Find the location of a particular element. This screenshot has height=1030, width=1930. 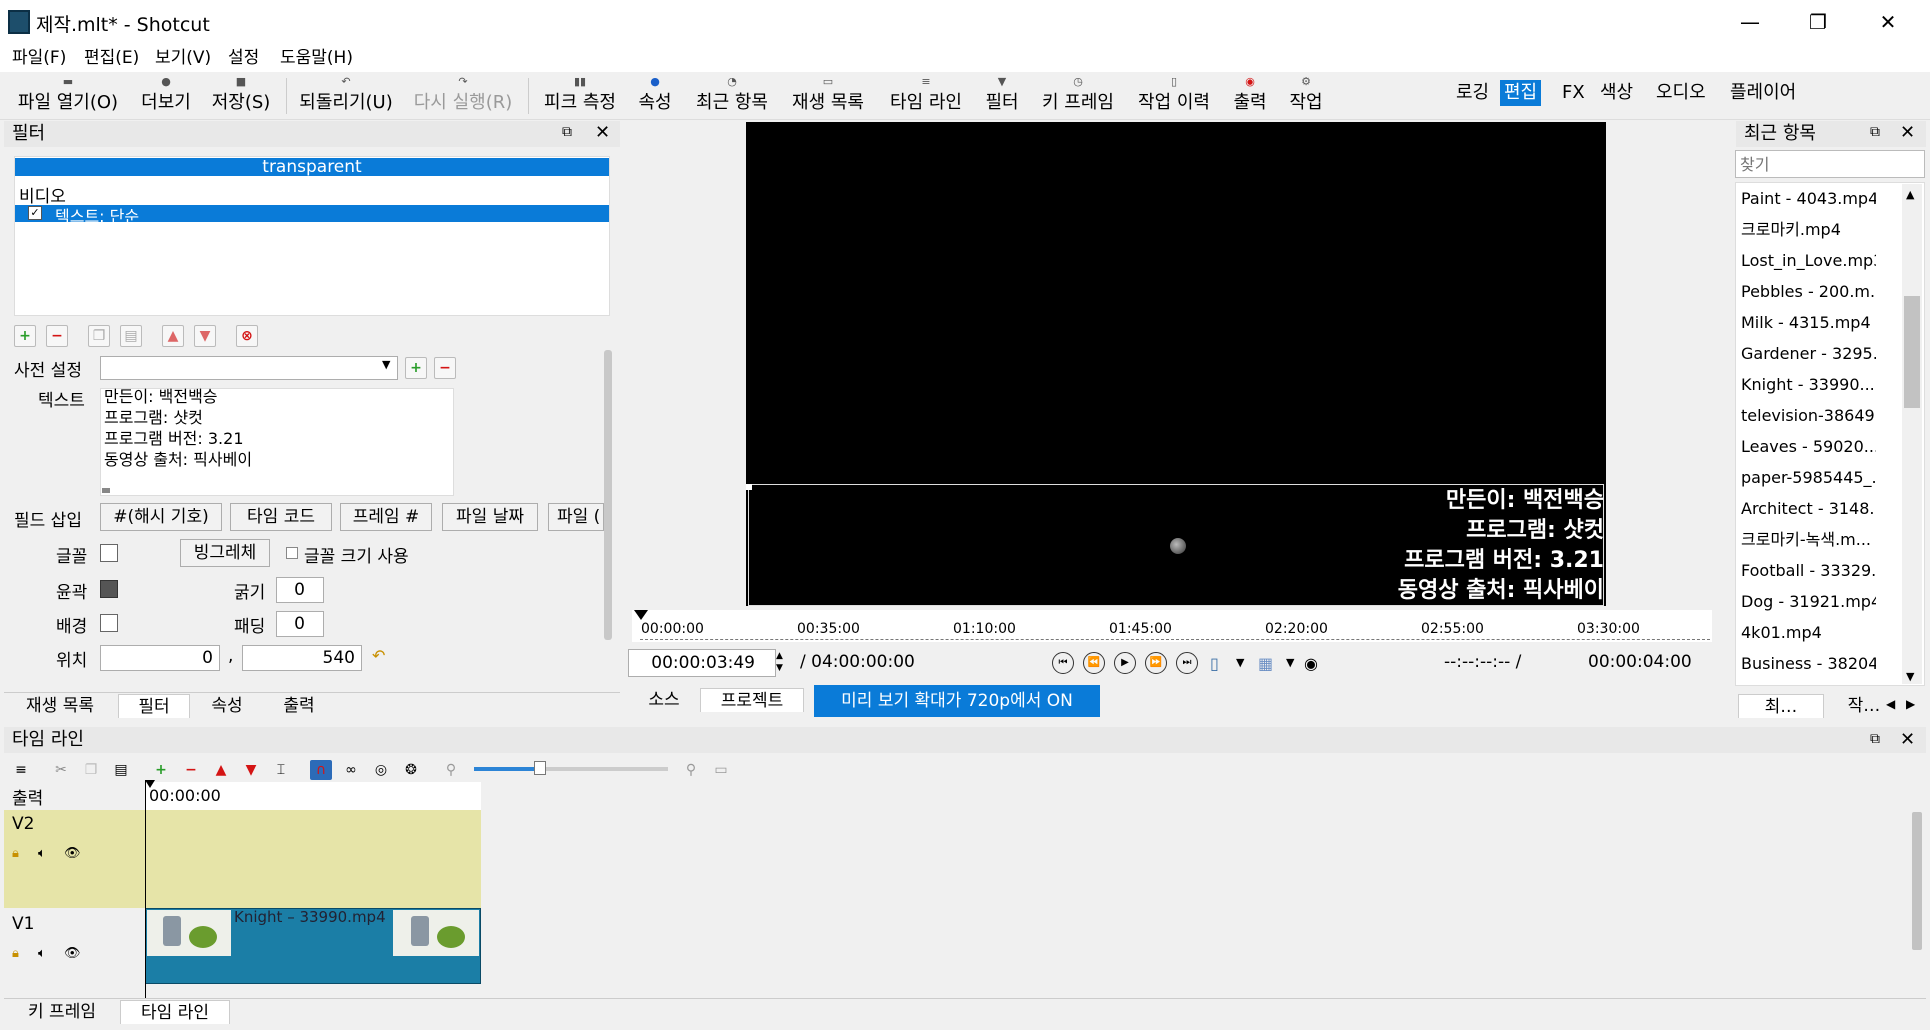

history-button: ▯ 작업 이력 is located at coordinates (1174, 96).